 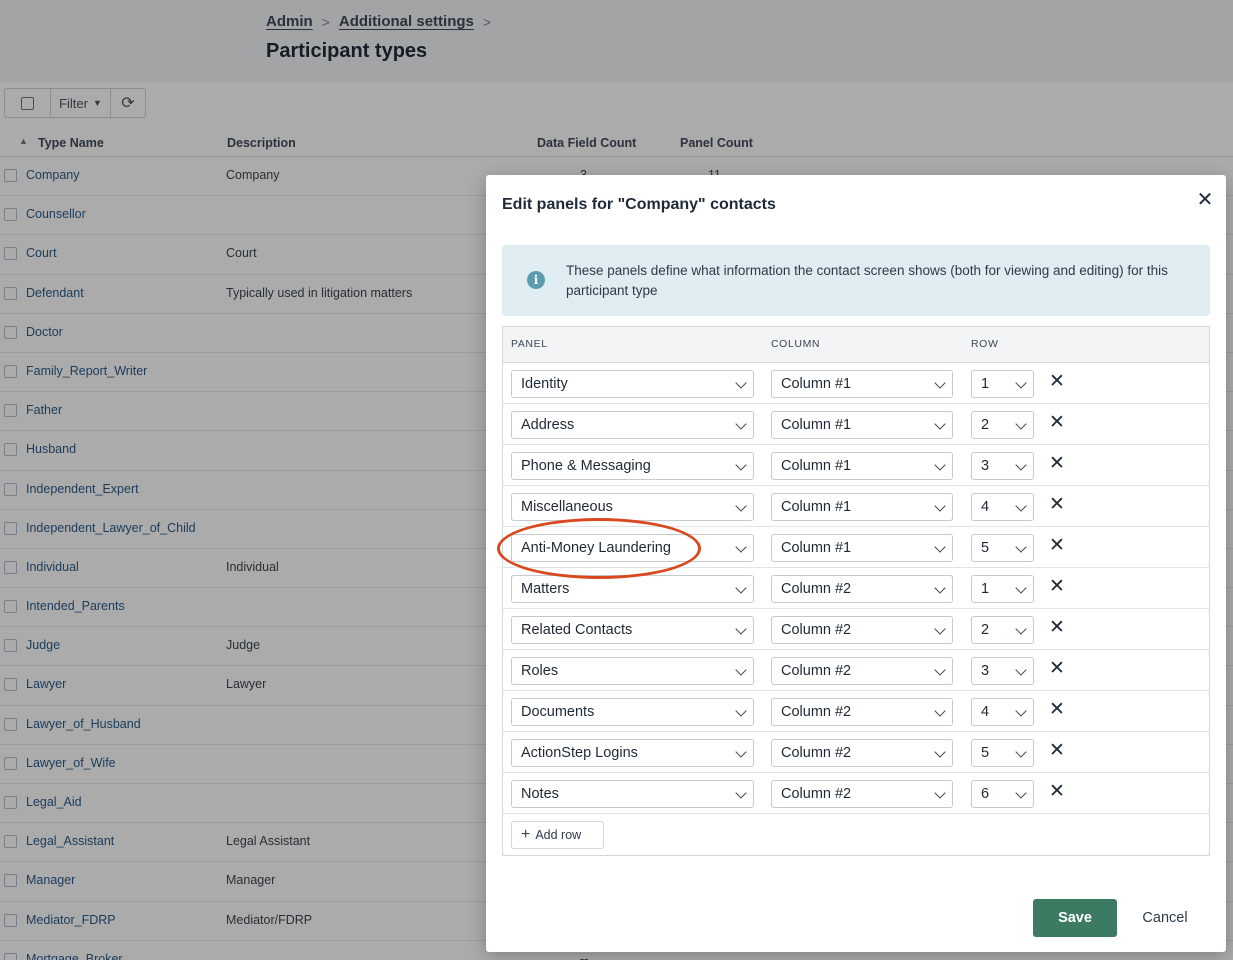 What do you see at coordinates (639, 204) in the screenshot?
I see `dialog-title: Edit panels for "Company" contacts` at bounding box center [639, 204].